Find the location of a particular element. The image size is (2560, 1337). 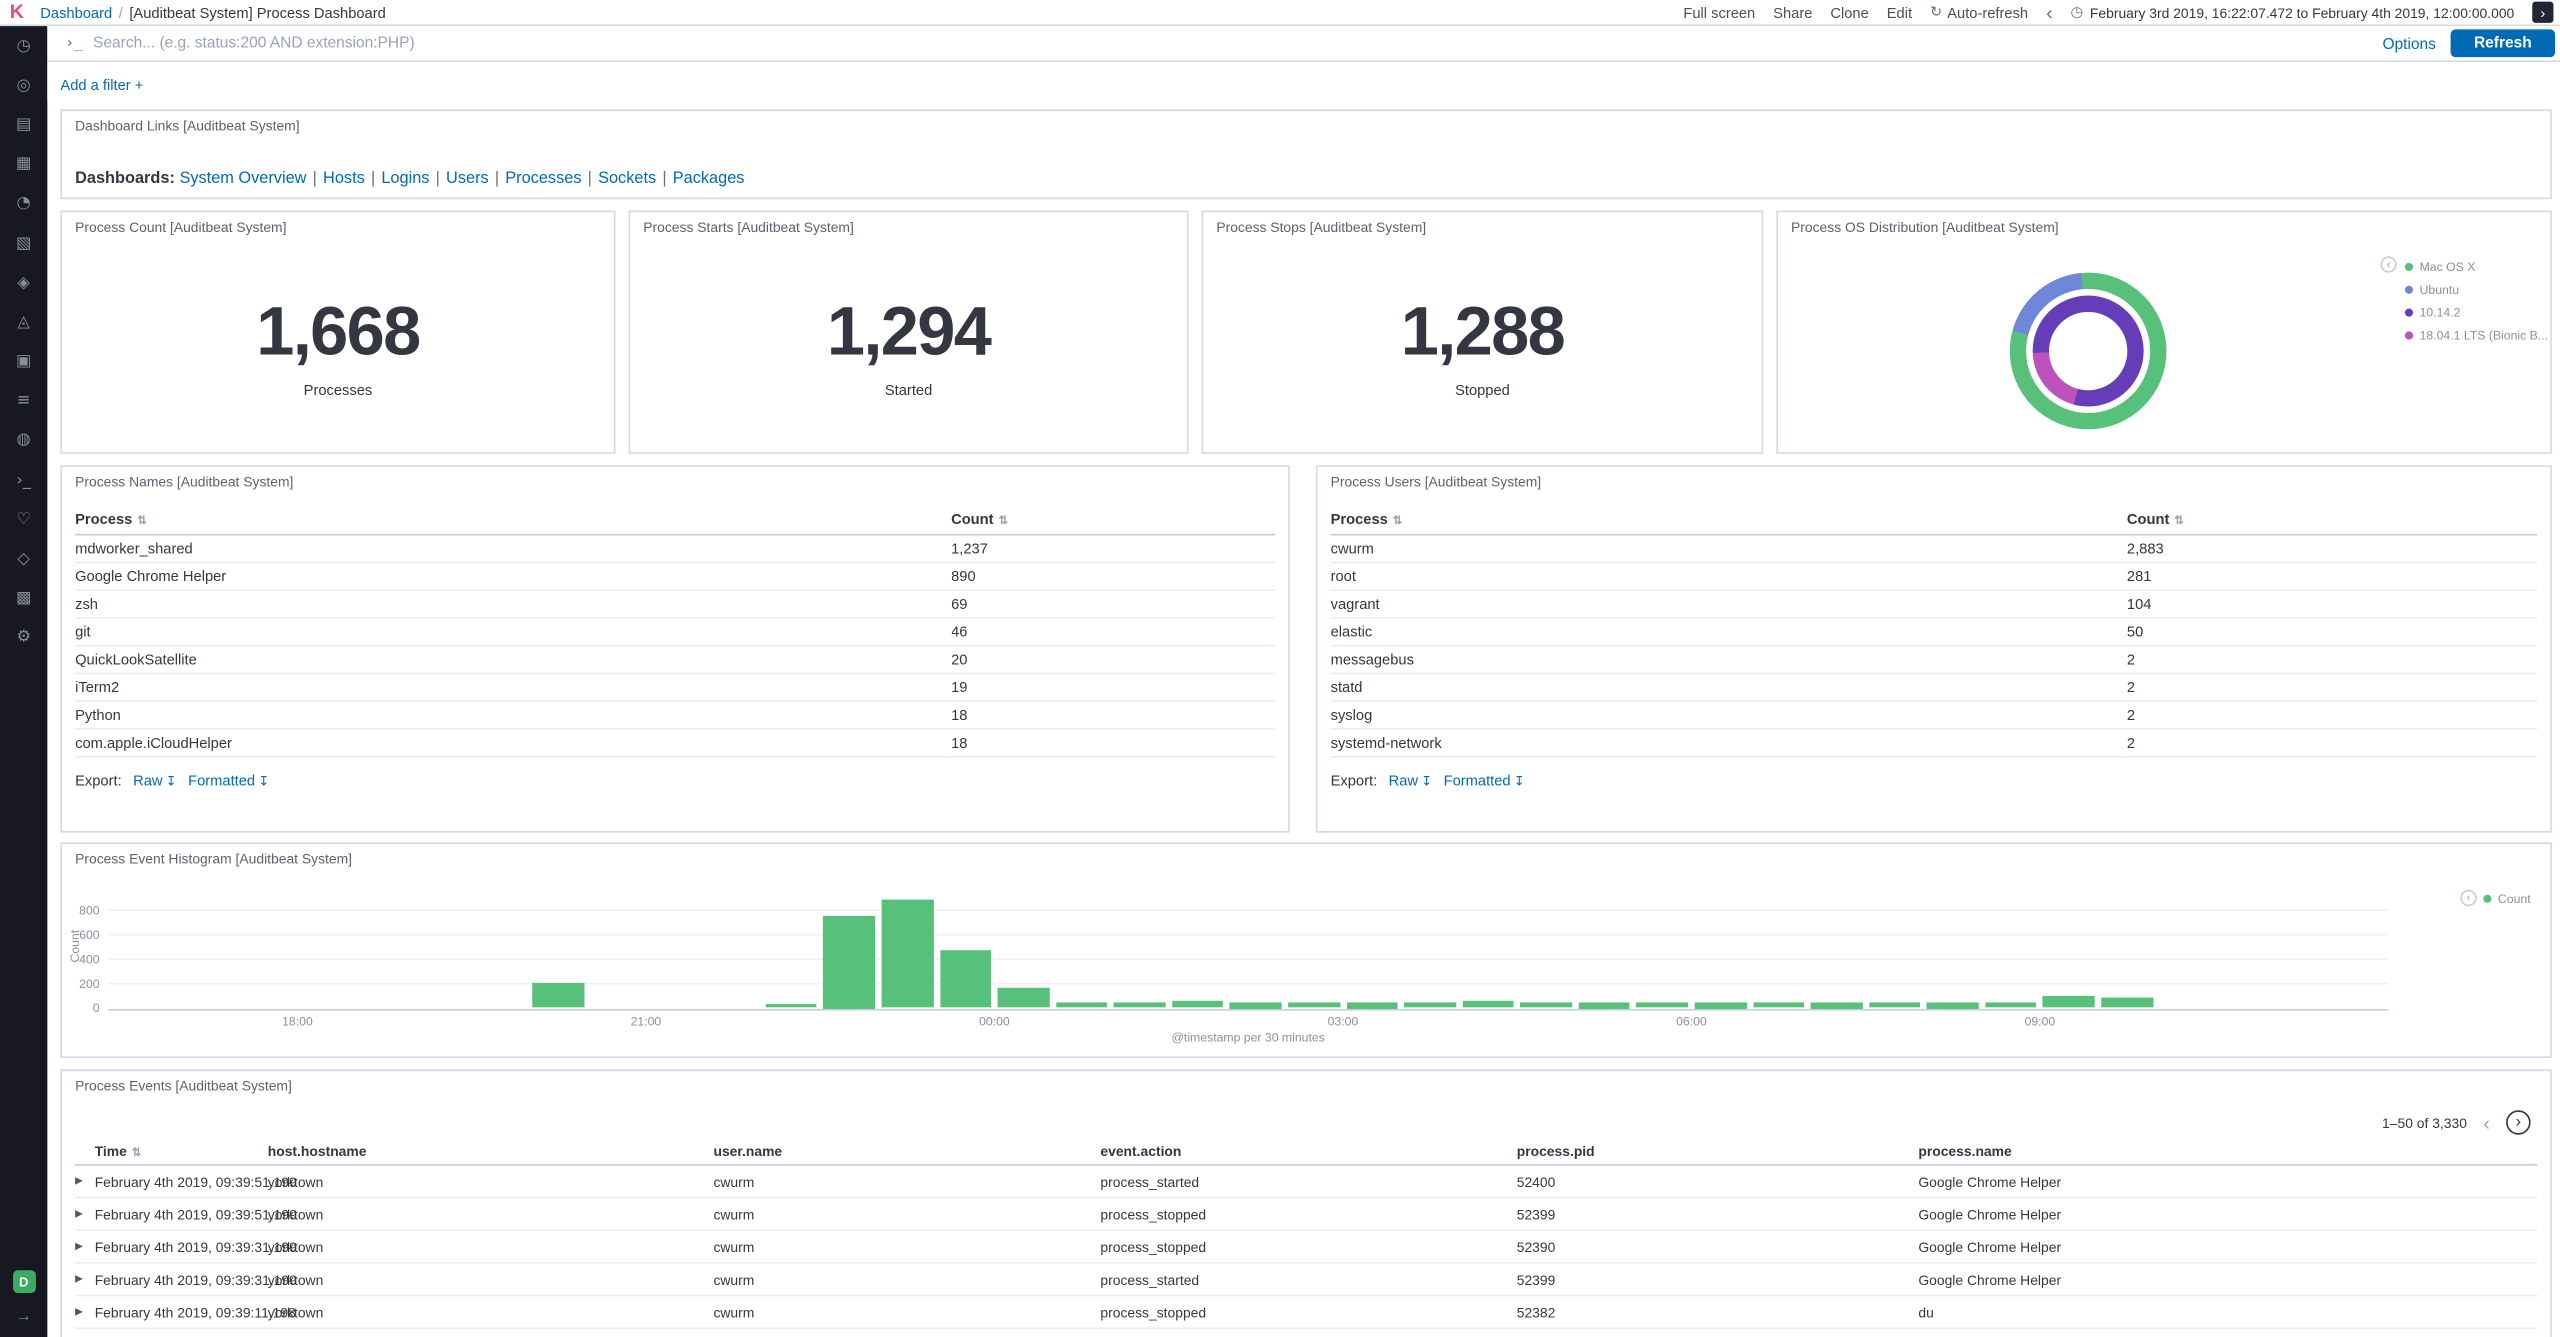

legend-item: Mac OS X is located at coordinates (2476, 267).